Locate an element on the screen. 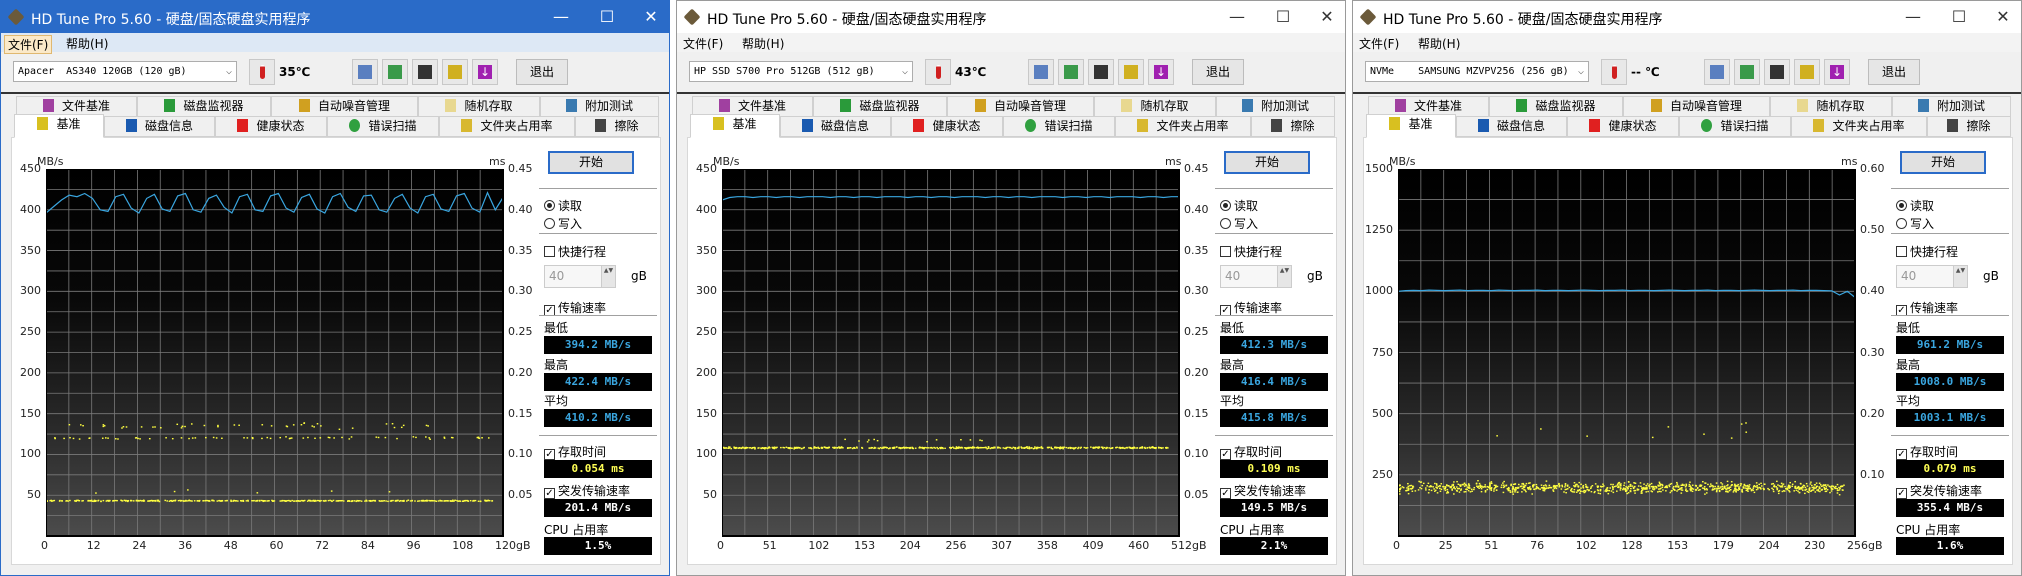 The width and height of the screenshot is (2022, 576). y-tick-label-right: 0.45 is located at coordinates (1196, 168).